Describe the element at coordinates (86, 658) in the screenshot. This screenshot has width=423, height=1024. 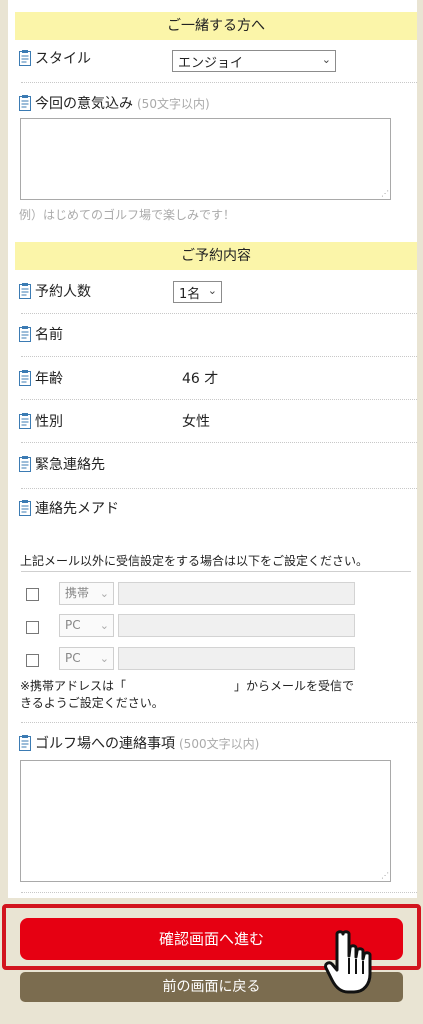
I see `mail-type-select-3: PC ⌄` at that location.